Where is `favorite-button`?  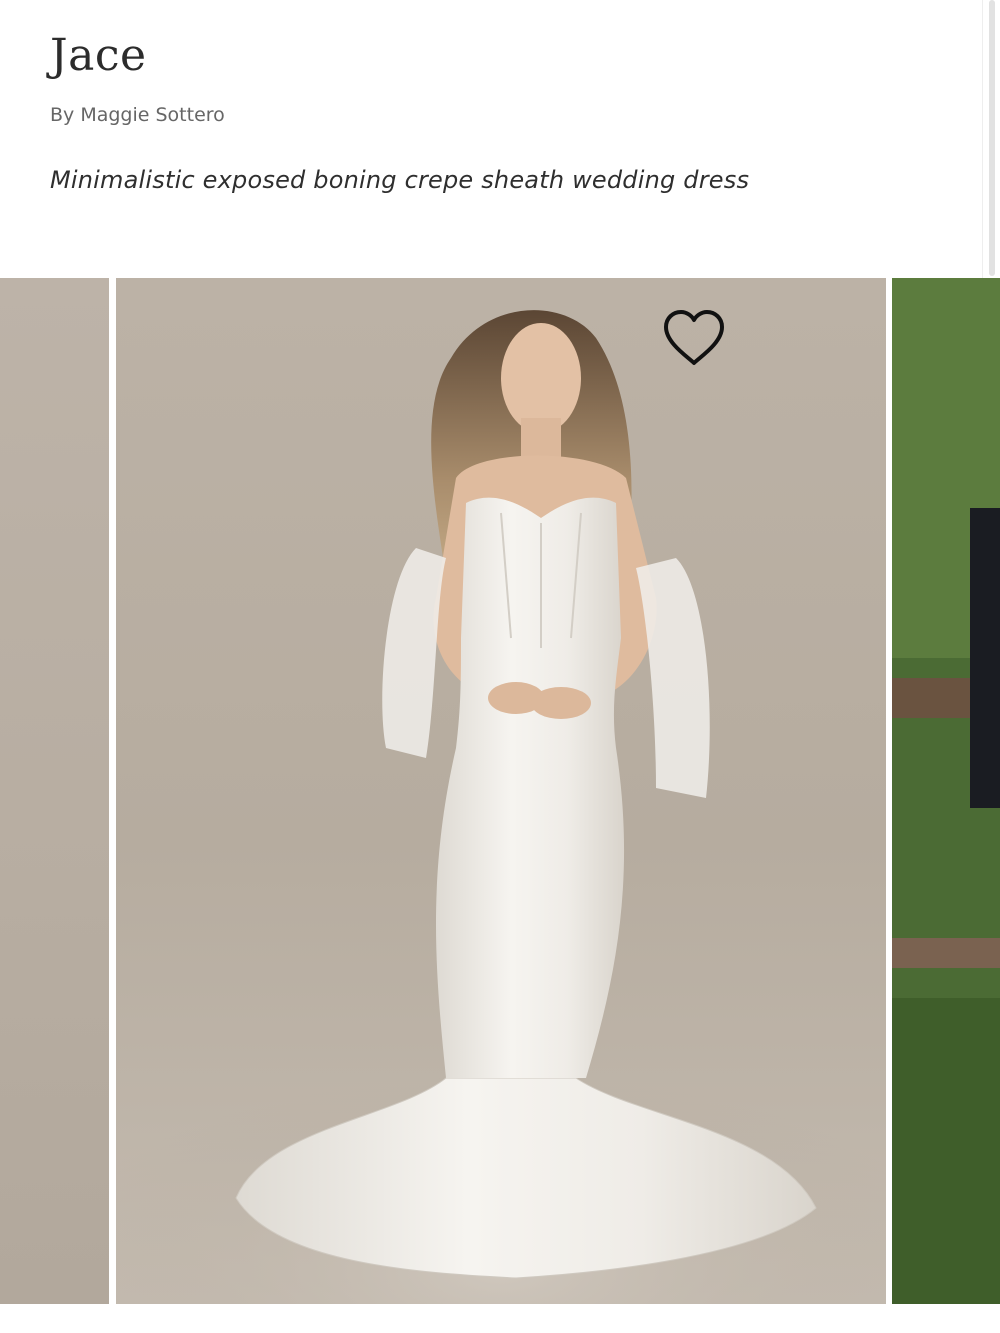 favorite-button is located at coordinates (694, 338).